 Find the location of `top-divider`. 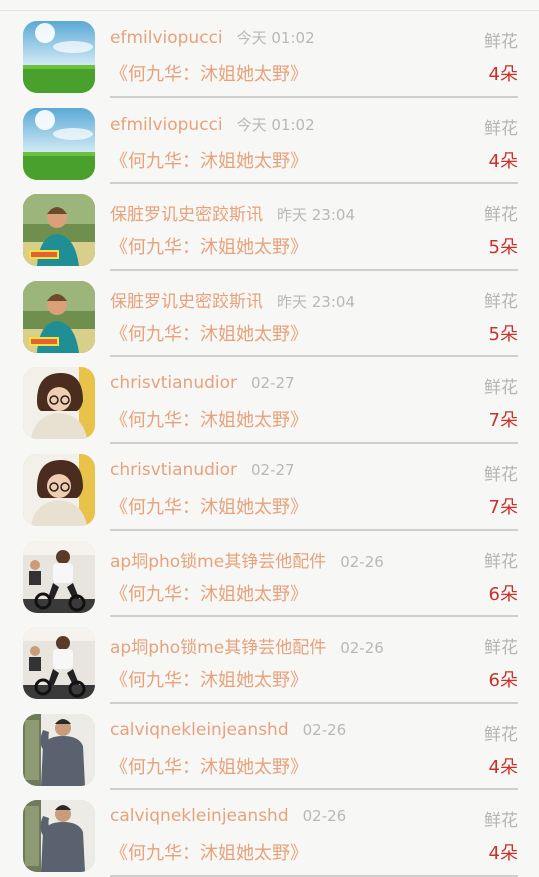

top-divider is located at coordinates (269, 5).